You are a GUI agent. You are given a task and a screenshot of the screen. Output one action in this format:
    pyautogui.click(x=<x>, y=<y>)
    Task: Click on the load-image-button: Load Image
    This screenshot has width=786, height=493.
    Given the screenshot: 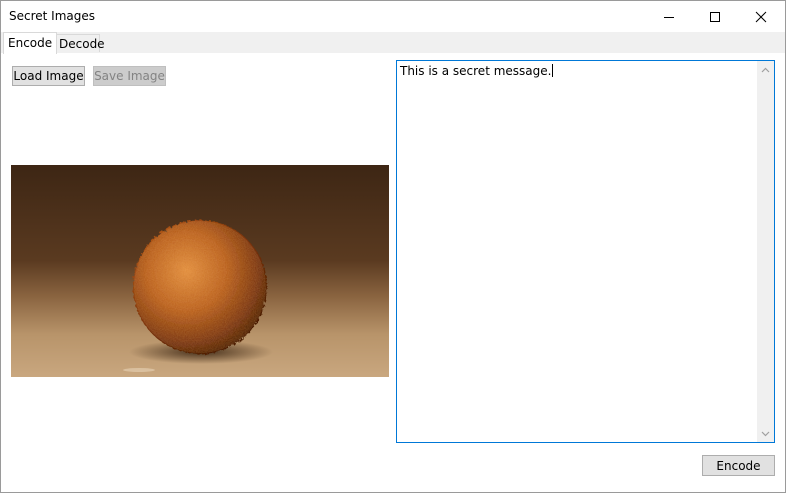 What is the action you would take?
    pyautogui.click(x=48, y=76)
    